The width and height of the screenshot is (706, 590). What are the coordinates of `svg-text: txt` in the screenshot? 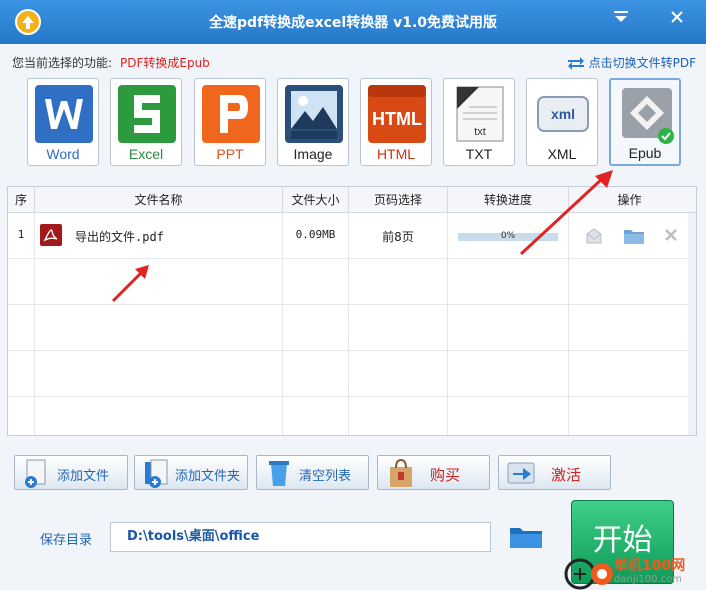 It's located at (480, 132).